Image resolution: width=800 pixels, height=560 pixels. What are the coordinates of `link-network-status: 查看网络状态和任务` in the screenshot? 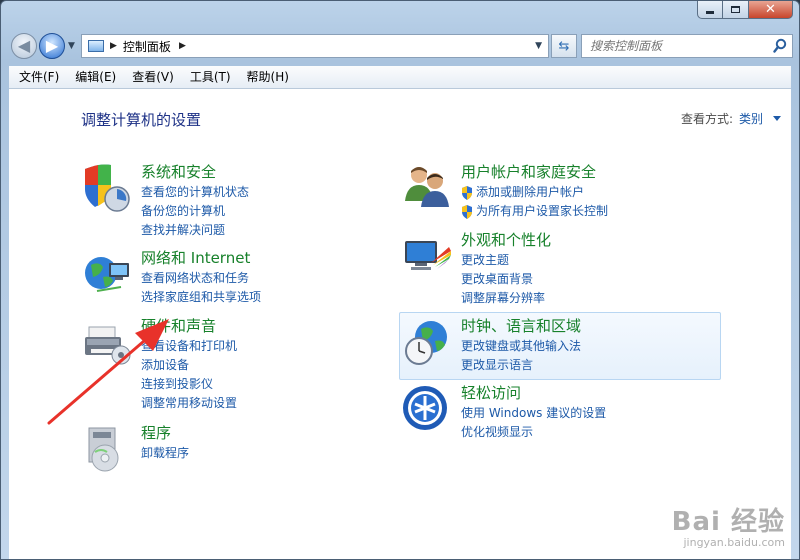 It's located at (201, 278).